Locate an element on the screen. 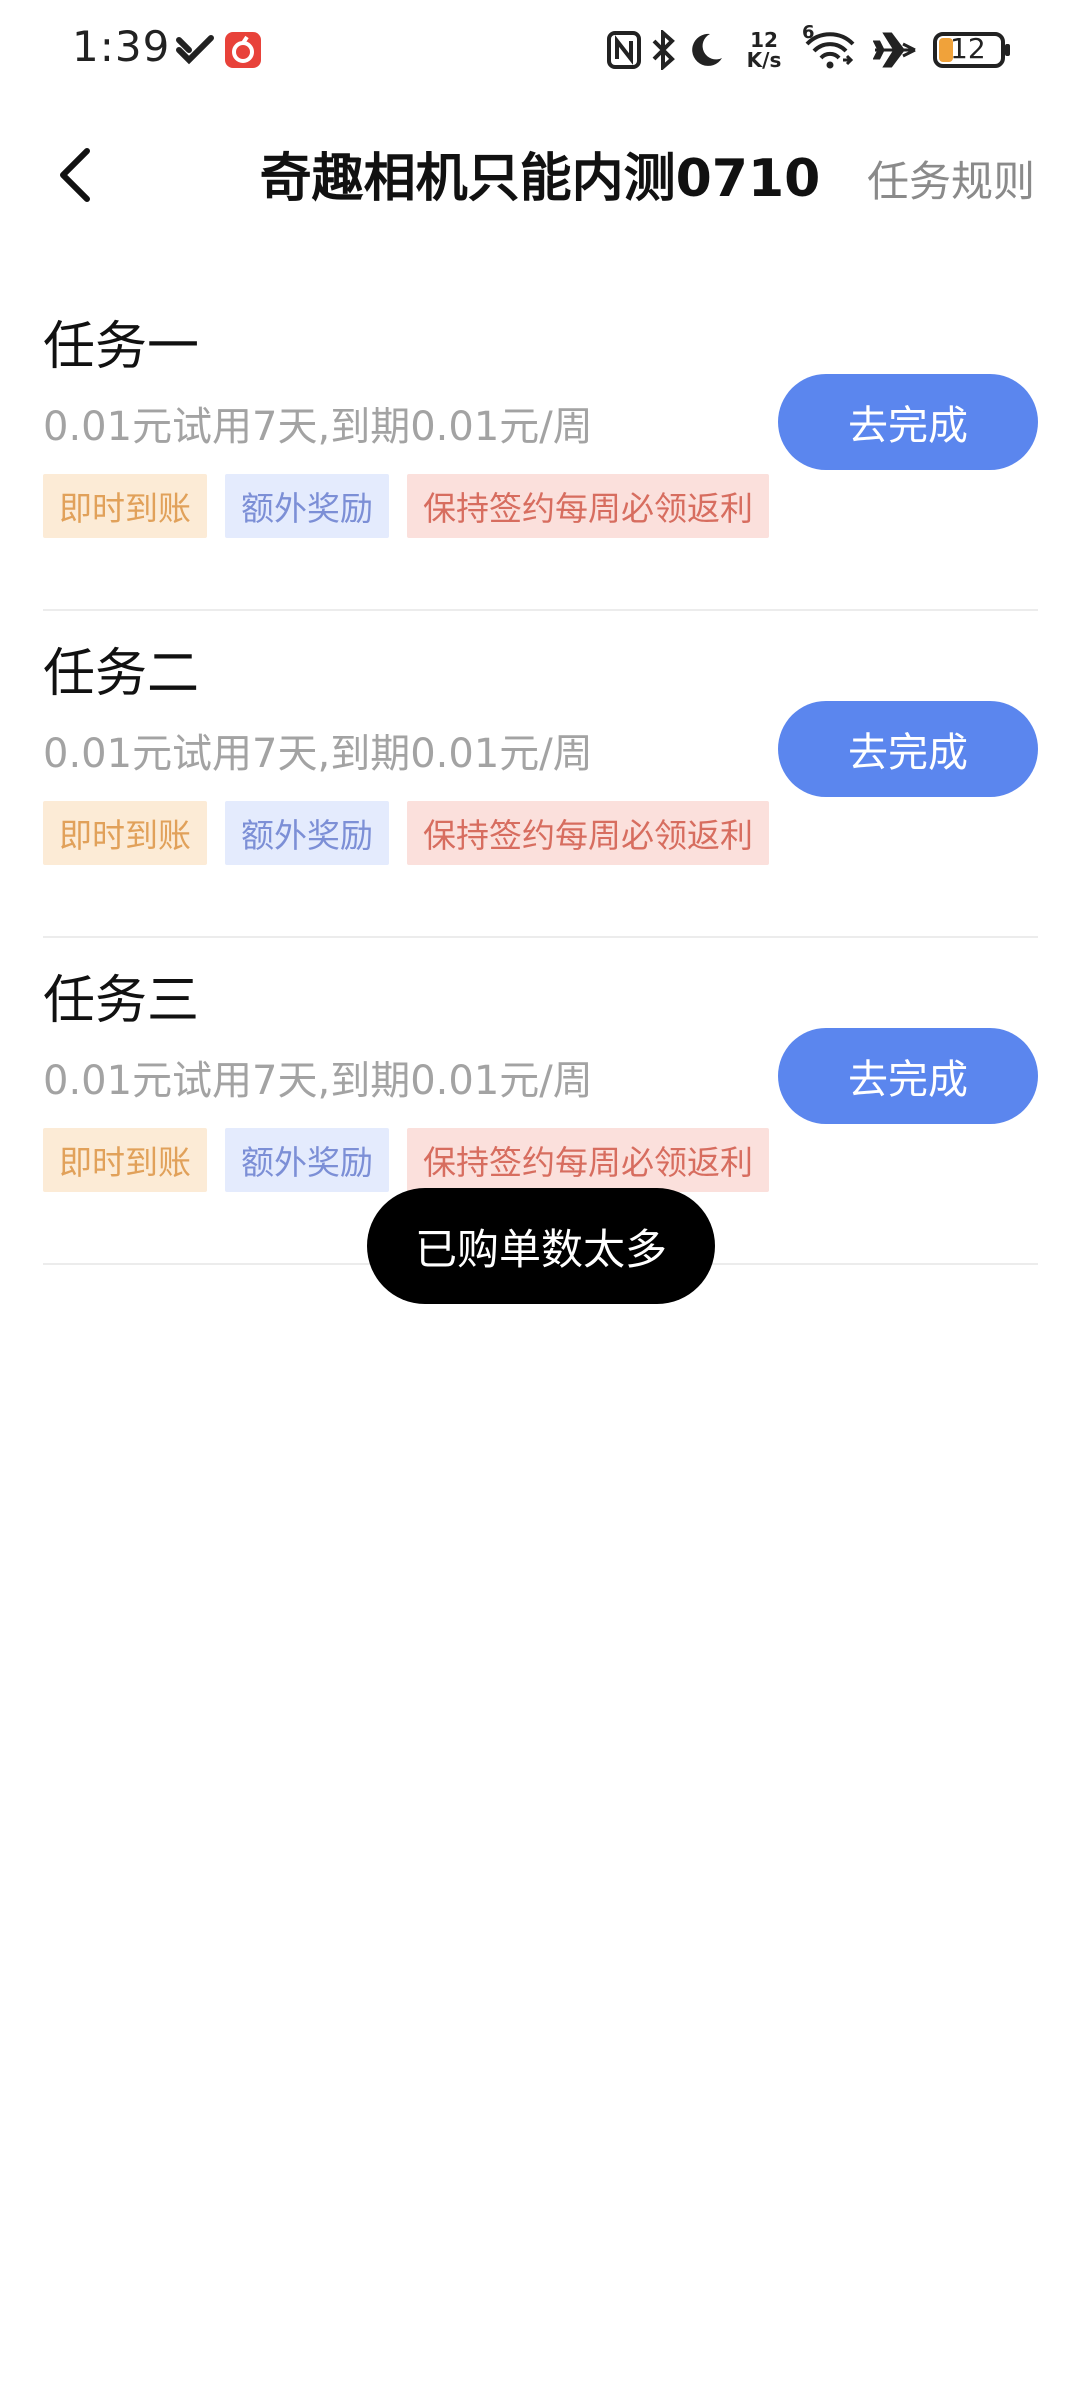  airplane-icon is located at coordinates (895, 50).